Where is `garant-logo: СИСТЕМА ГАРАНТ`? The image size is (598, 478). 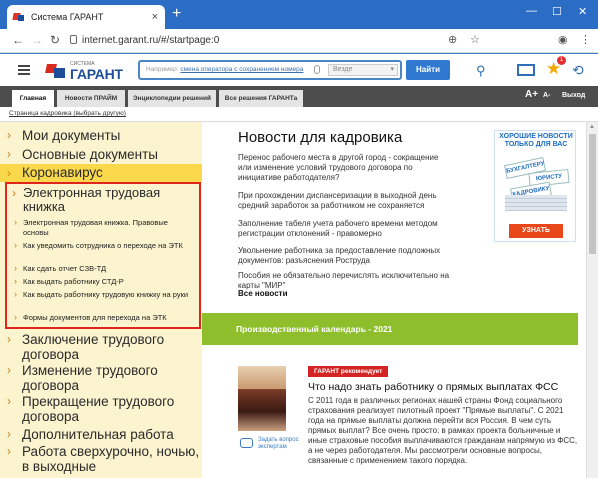 garant-logo: СИСТЕМА ГАРАНТ is located at coordinates (86, 71).